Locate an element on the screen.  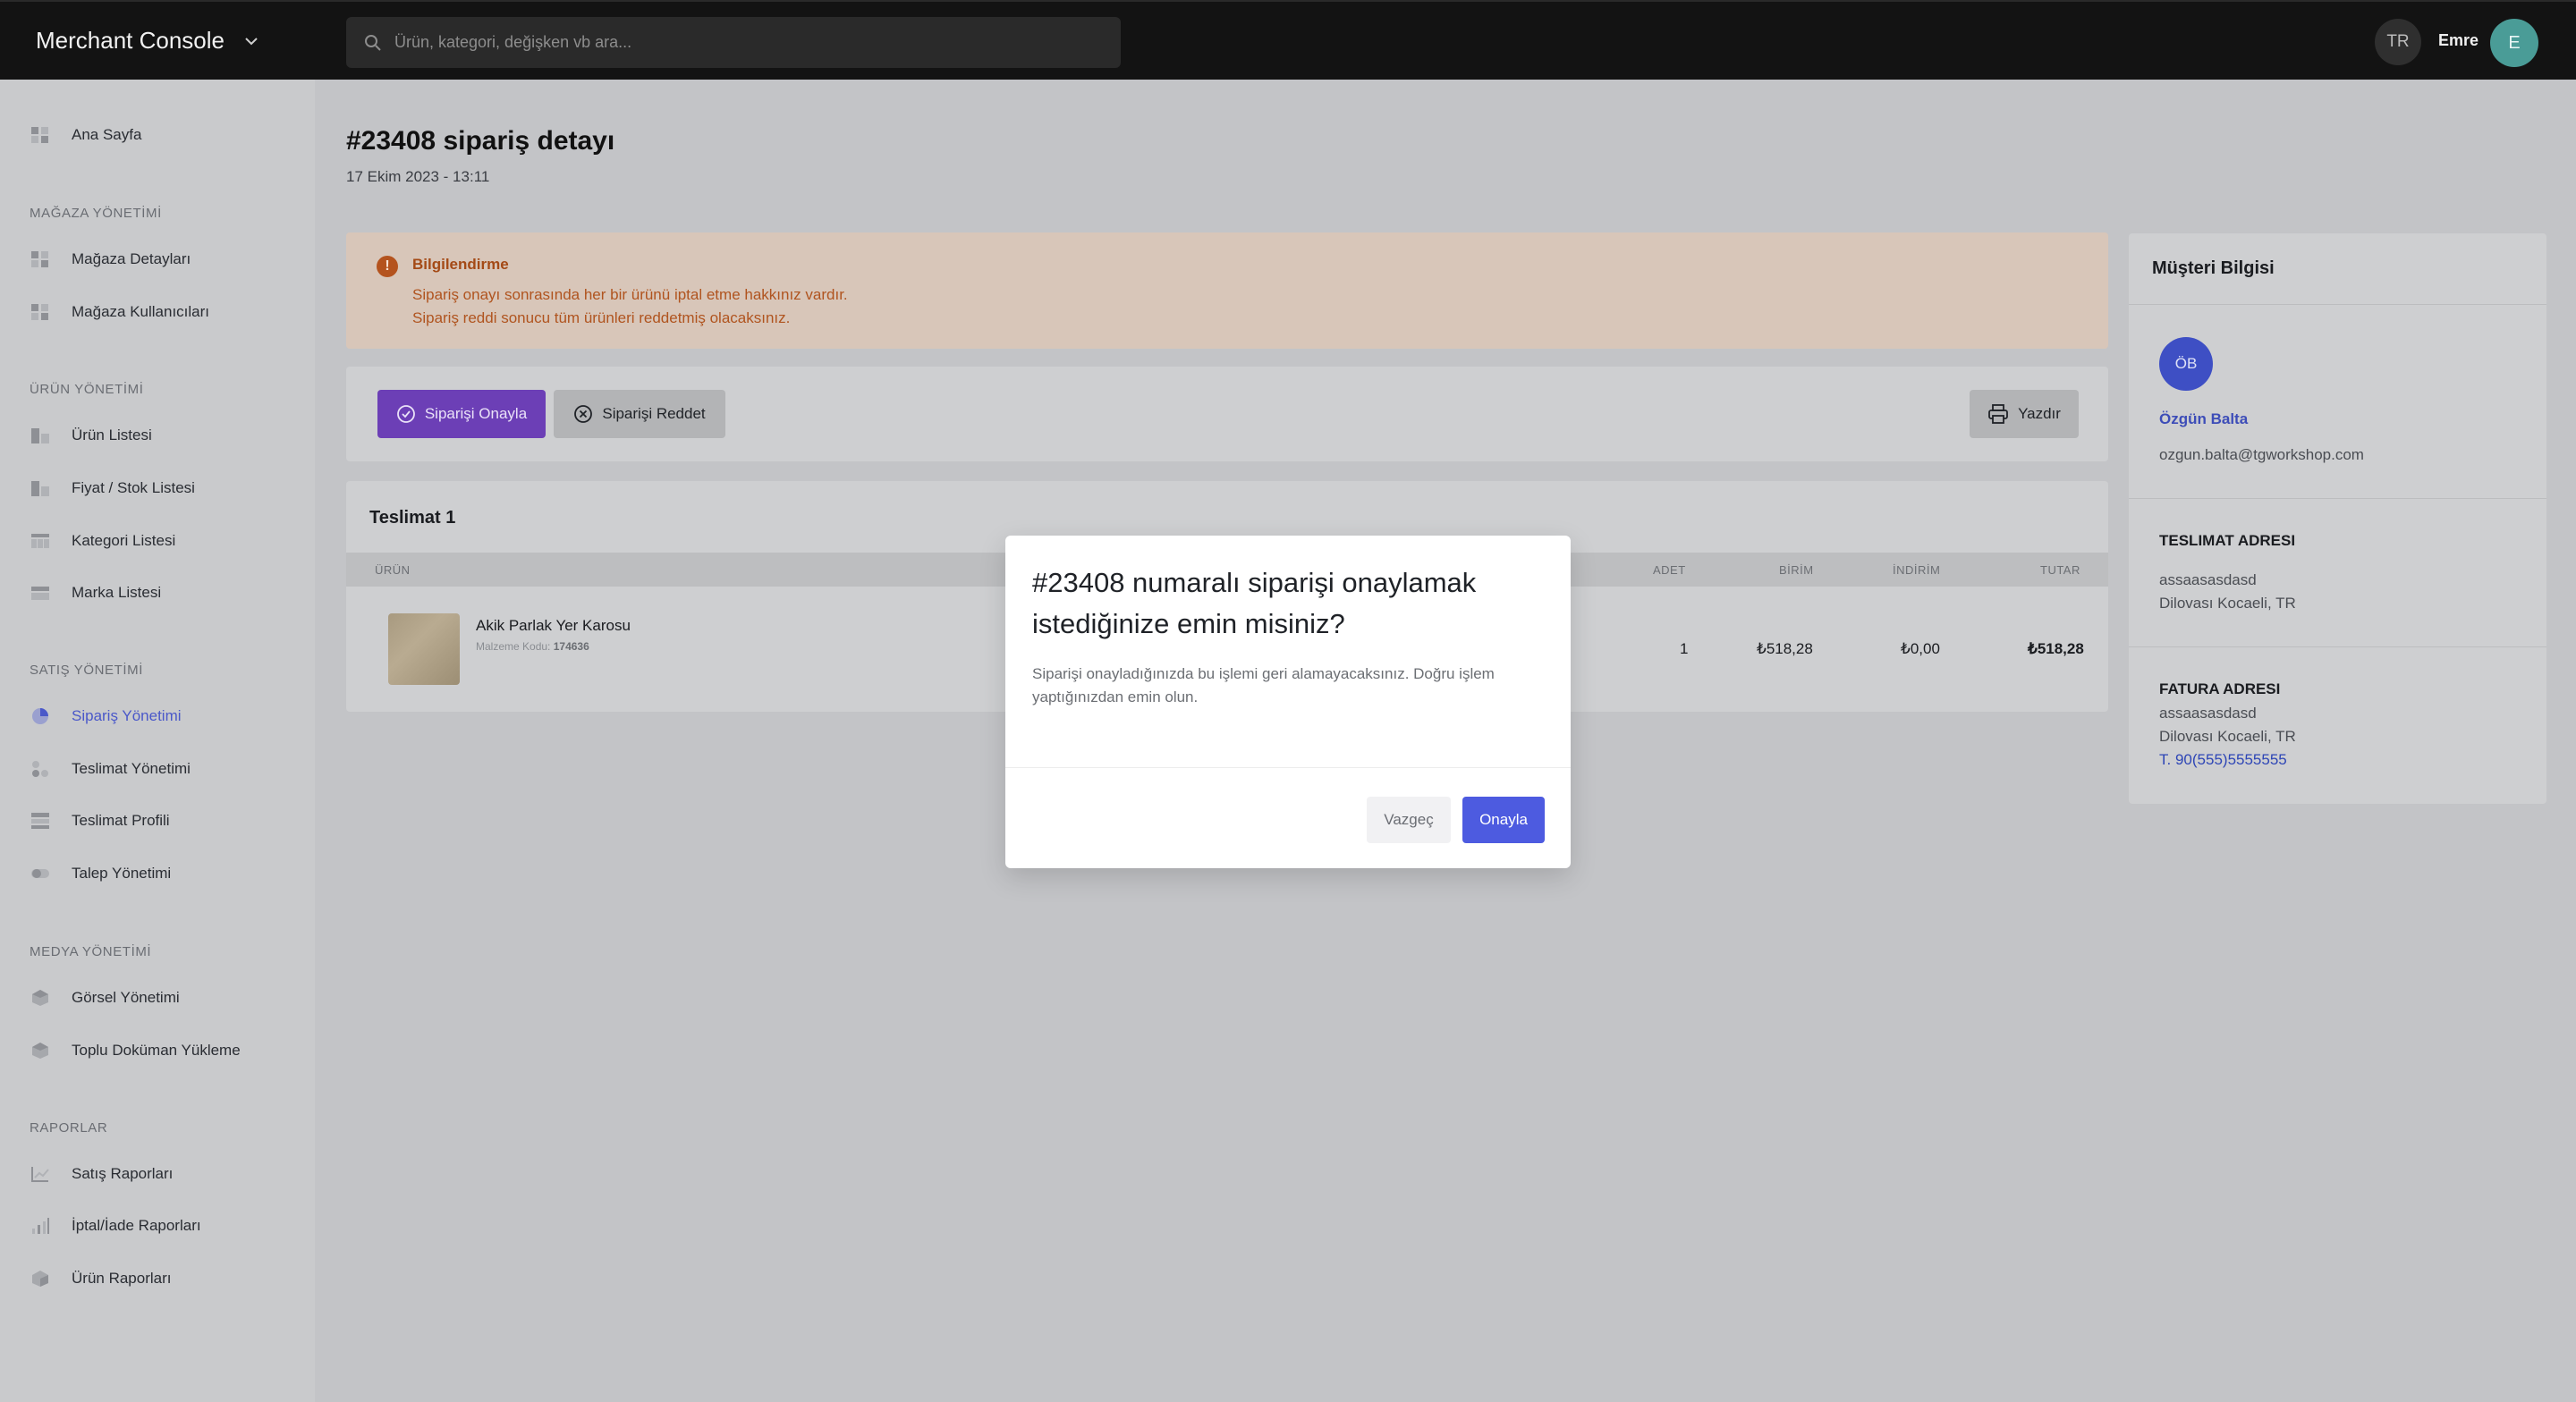
sidebar-item-return-reports: İptal/İade Raporları is located at coordinates (115, 1226).